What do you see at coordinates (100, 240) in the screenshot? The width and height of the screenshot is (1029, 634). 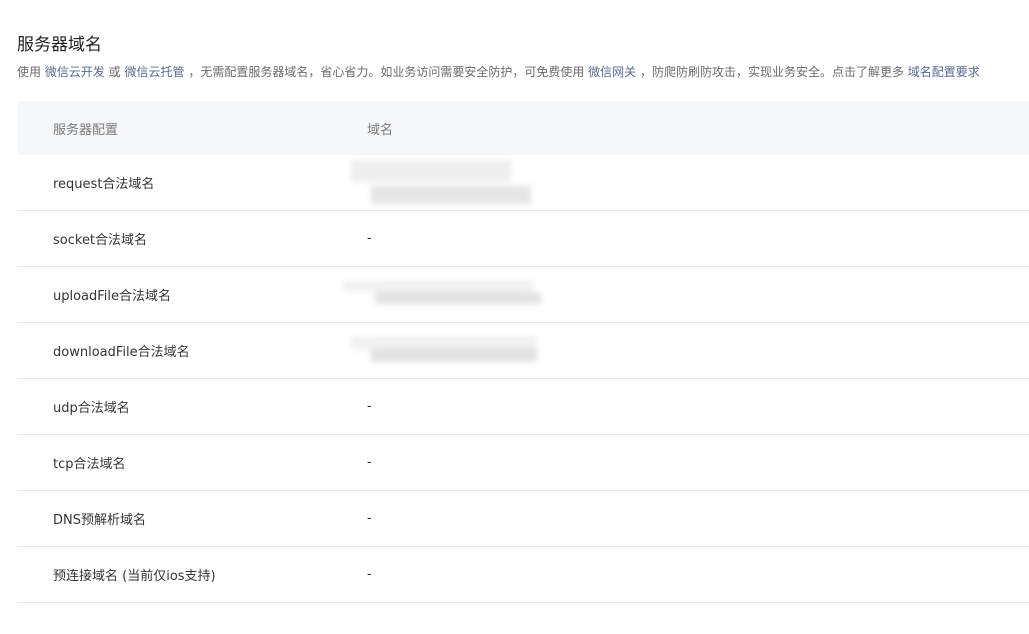 I see `row-label: socket合法域名` at bounding box center [100, 240].